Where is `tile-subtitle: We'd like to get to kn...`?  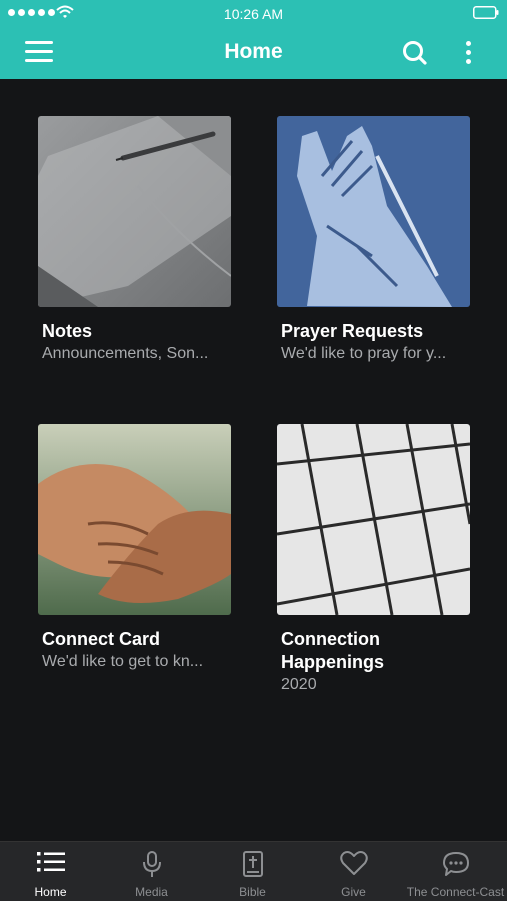 tile-subtitle: We'd like to get to kn... is located at coordinates (123, 661).